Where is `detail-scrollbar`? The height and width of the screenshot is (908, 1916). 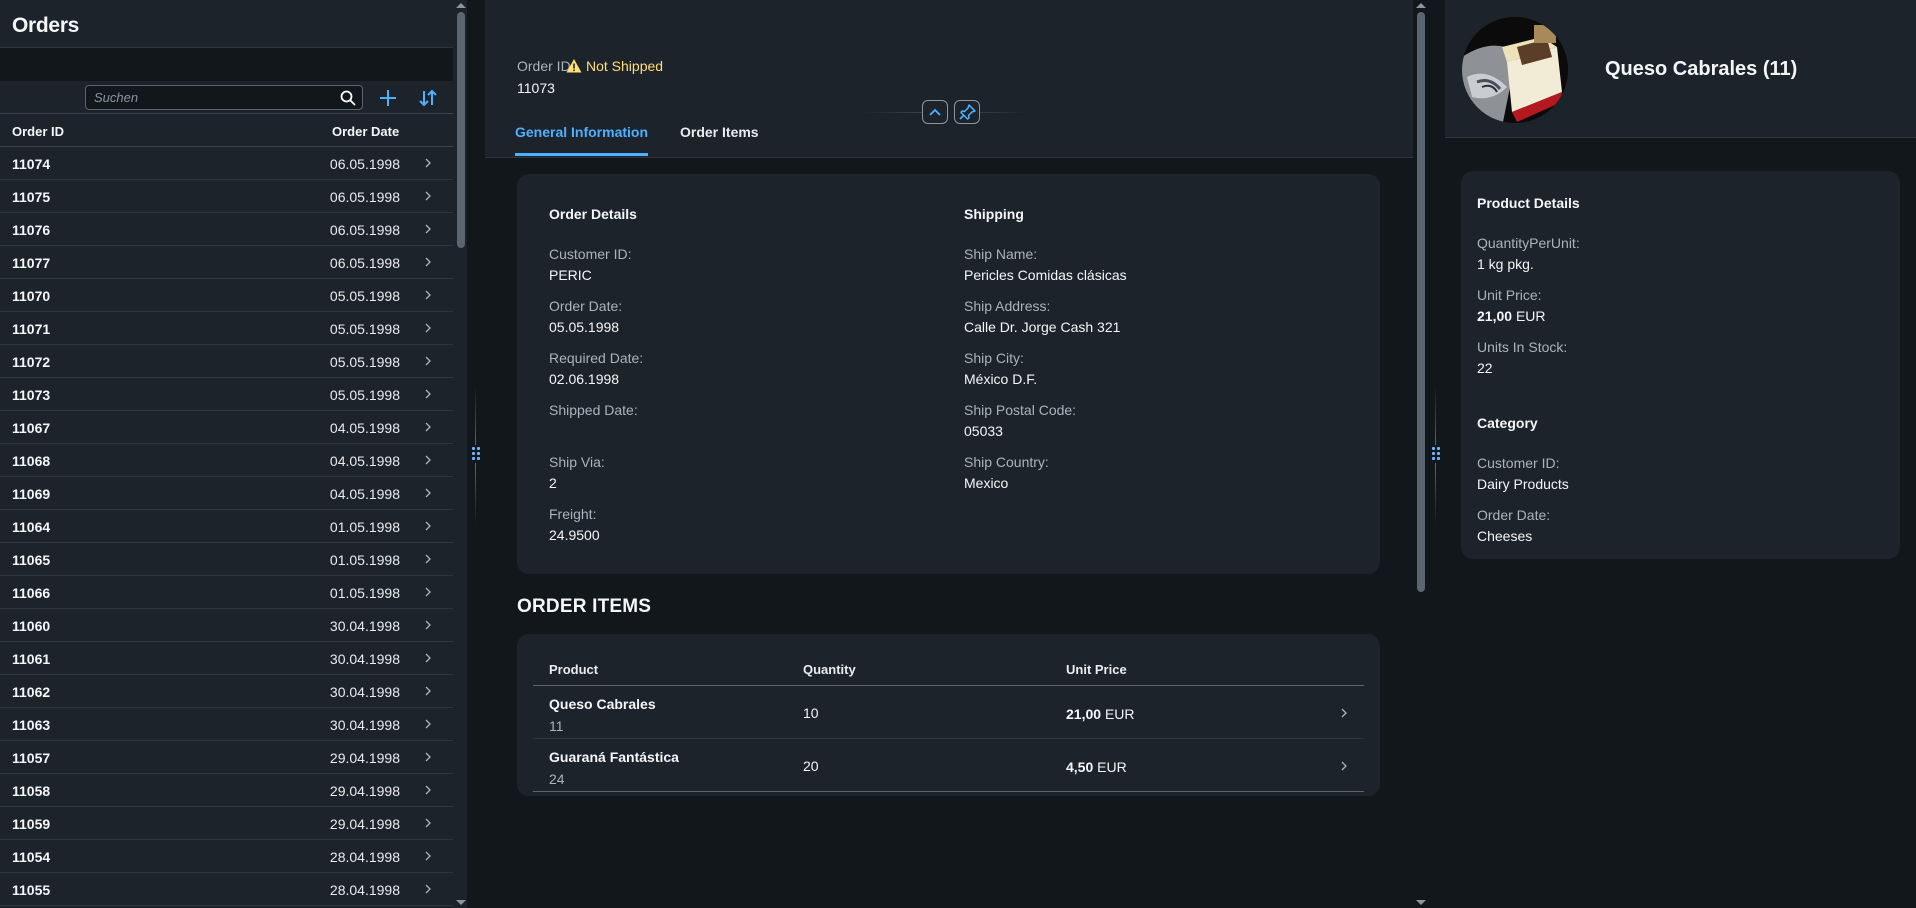
detail-scrollbar is located at coordinates (1420, 454).